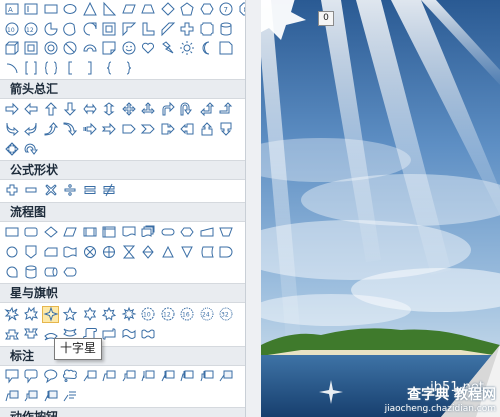 The width and height of the screenshot is (500, 417). Describe the element at coordinates (148, 109) in the screenshot. I see `left-right-up-arrow-shape-icon` at that location.